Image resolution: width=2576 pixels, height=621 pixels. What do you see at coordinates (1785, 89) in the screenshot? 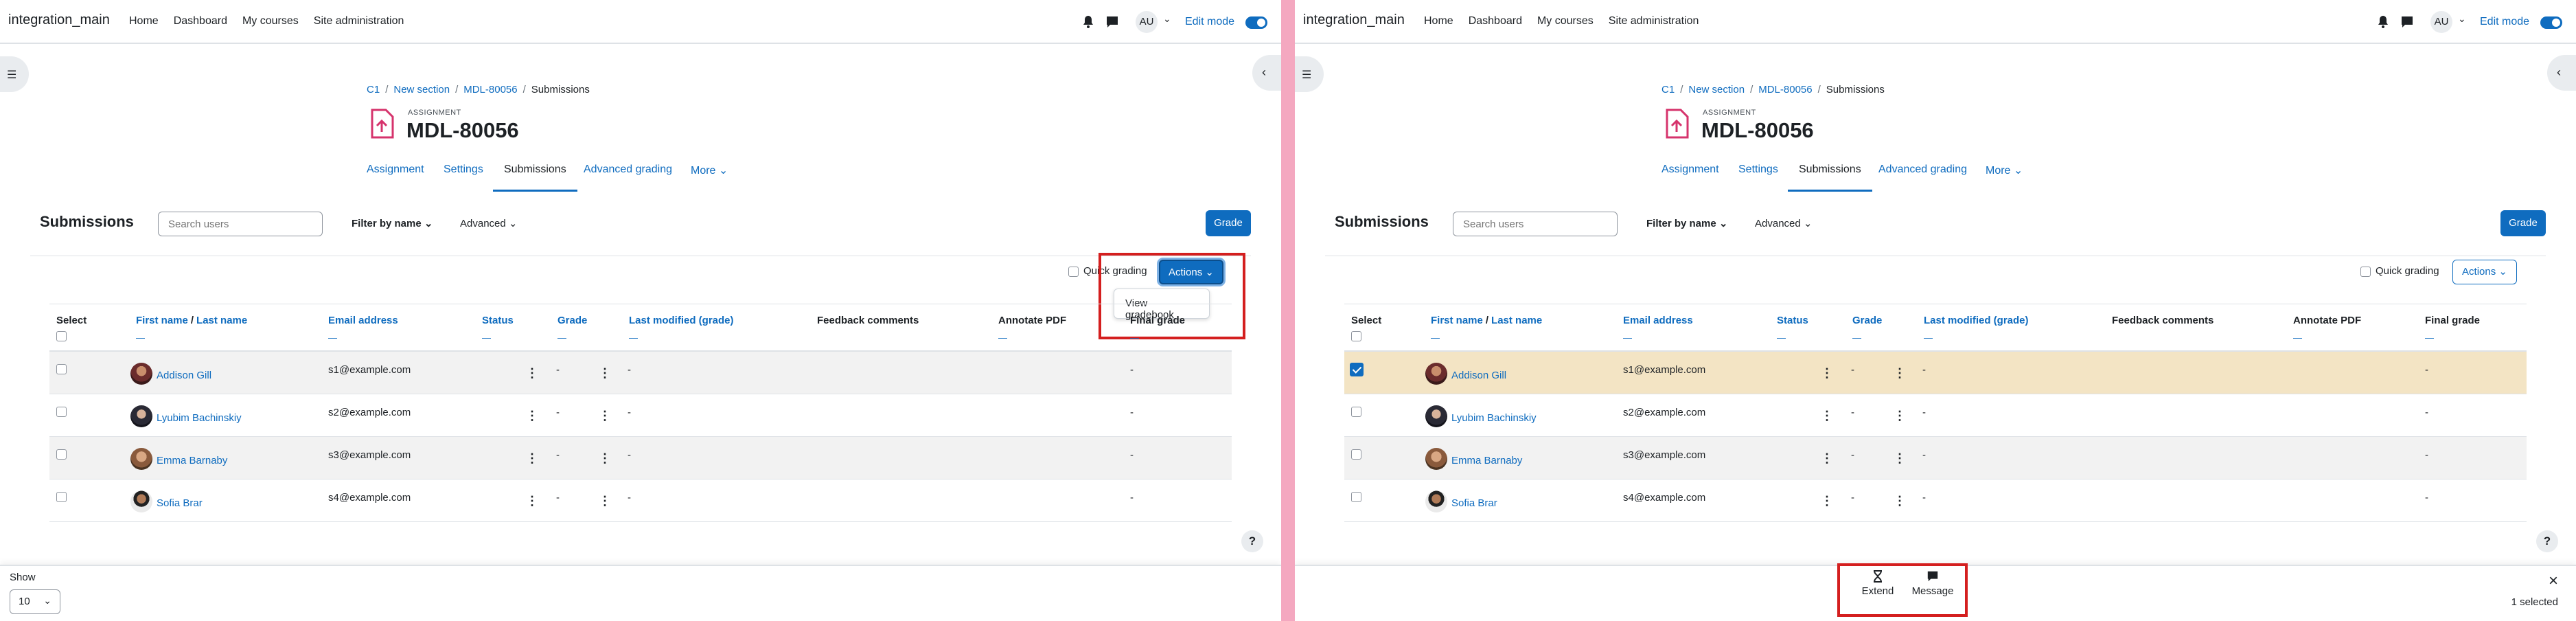
I see `breadcrumb-item: MDL-80056` at bounding box center [1785, 89].